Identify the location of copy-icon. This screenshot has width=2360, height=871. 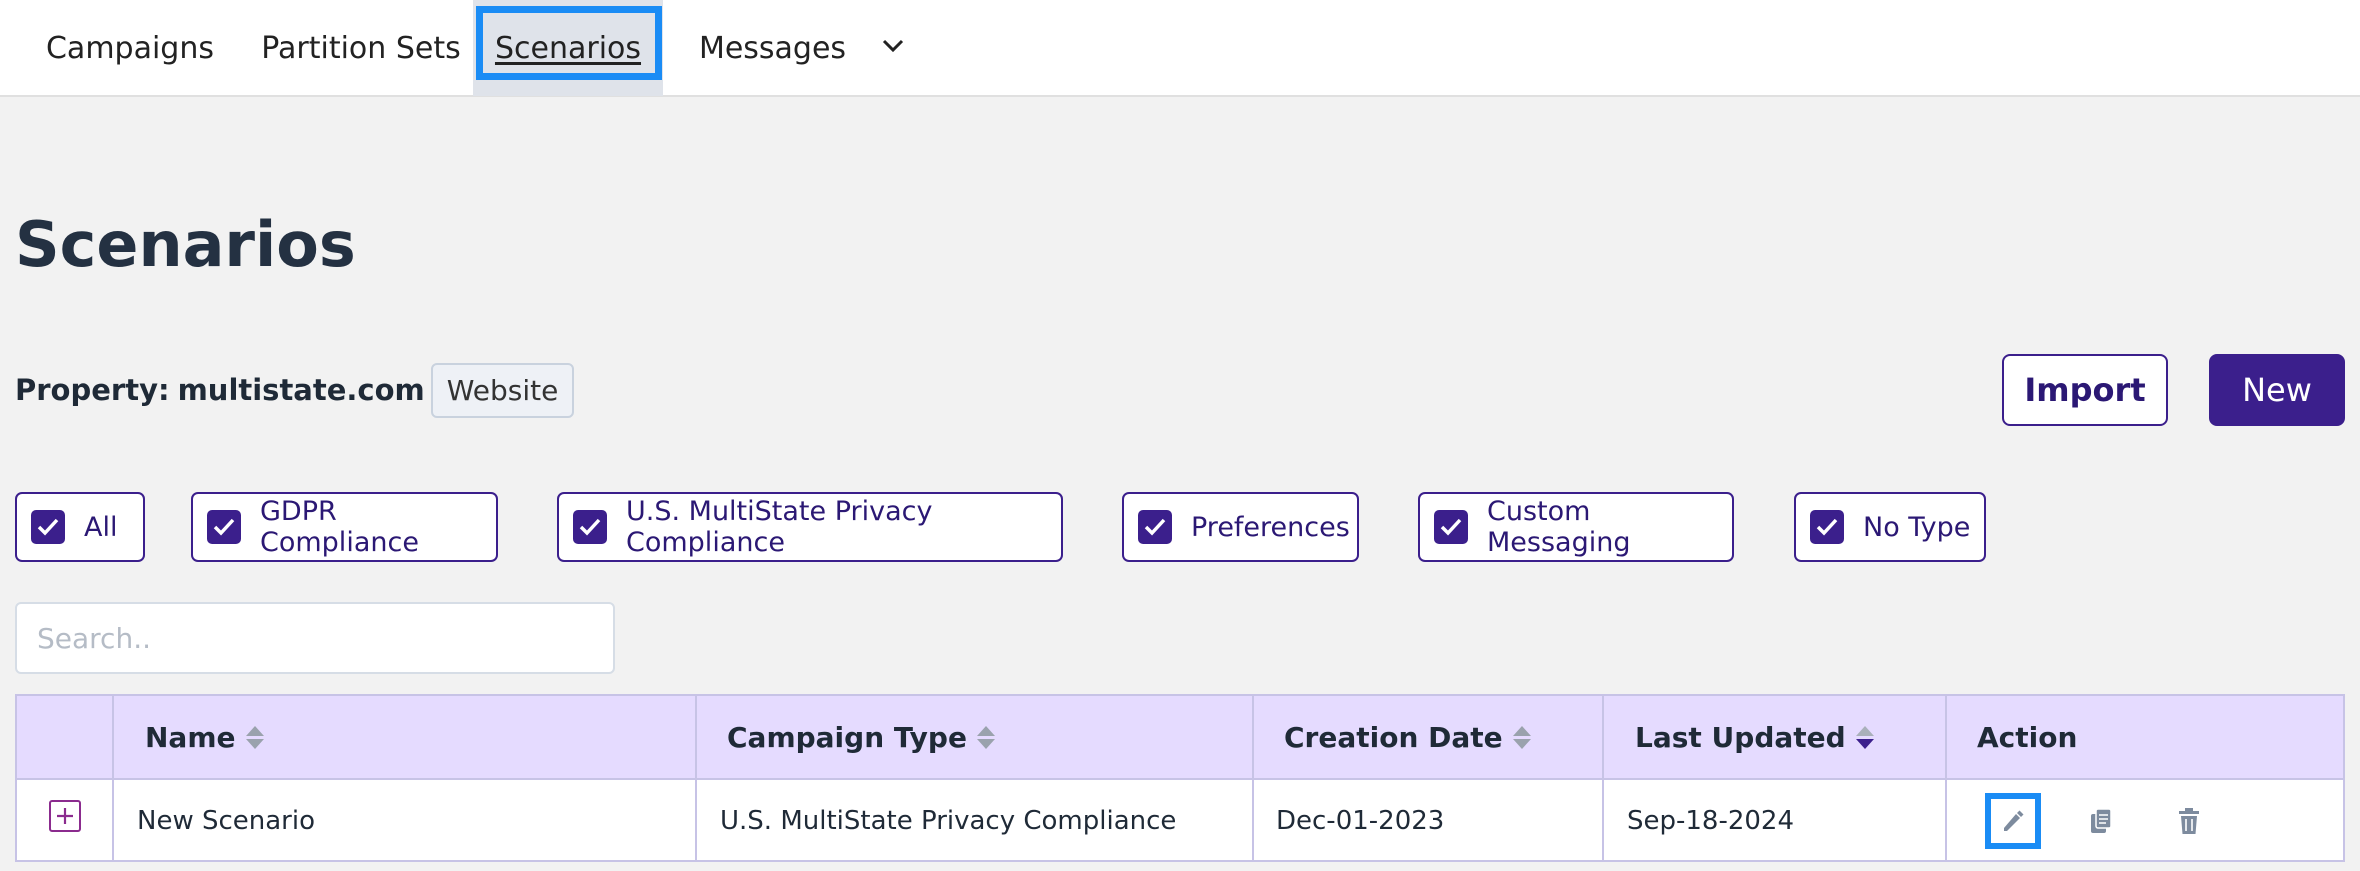
(2101, 821).